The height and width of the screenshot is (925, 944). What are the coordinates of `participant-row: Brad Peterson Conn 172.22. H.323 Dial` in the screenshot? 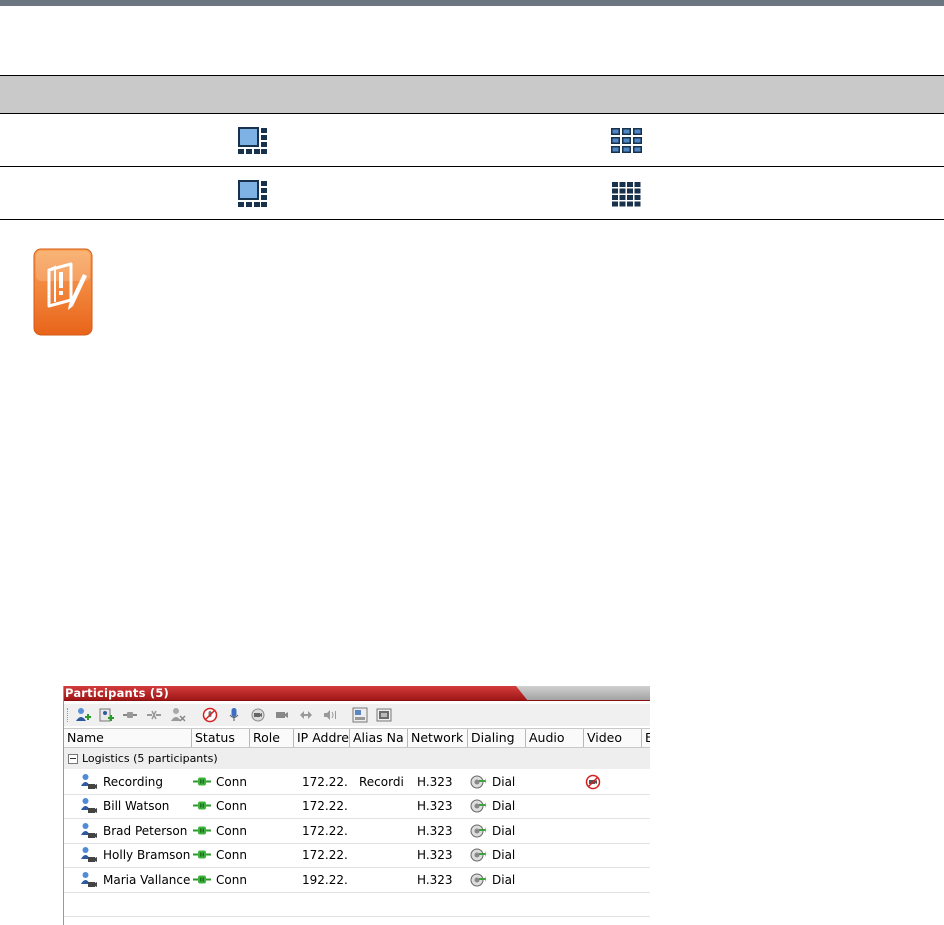 It's located at (357, 831).